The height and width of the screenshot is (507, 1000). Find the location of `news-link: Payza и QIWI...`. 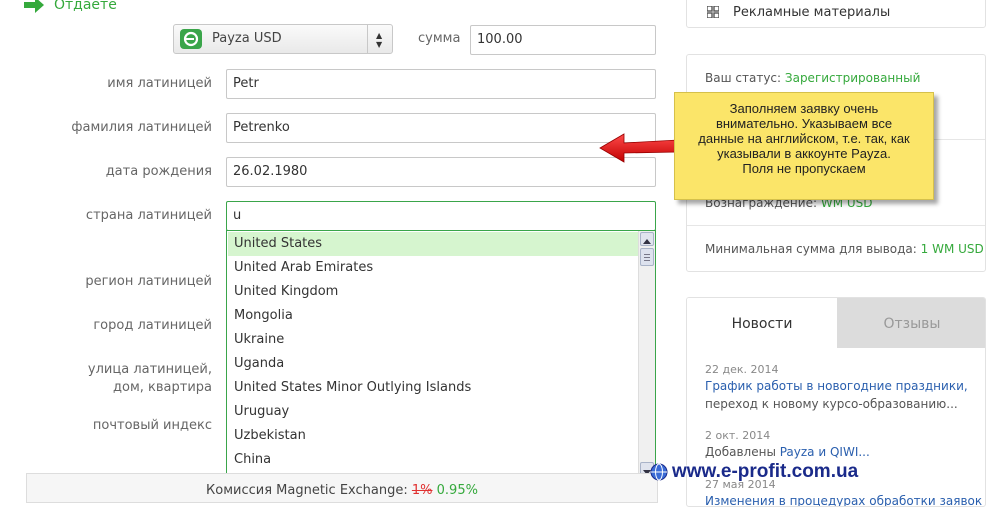

news-link: Payza и QIWI... is located at coordinates (825, 452).